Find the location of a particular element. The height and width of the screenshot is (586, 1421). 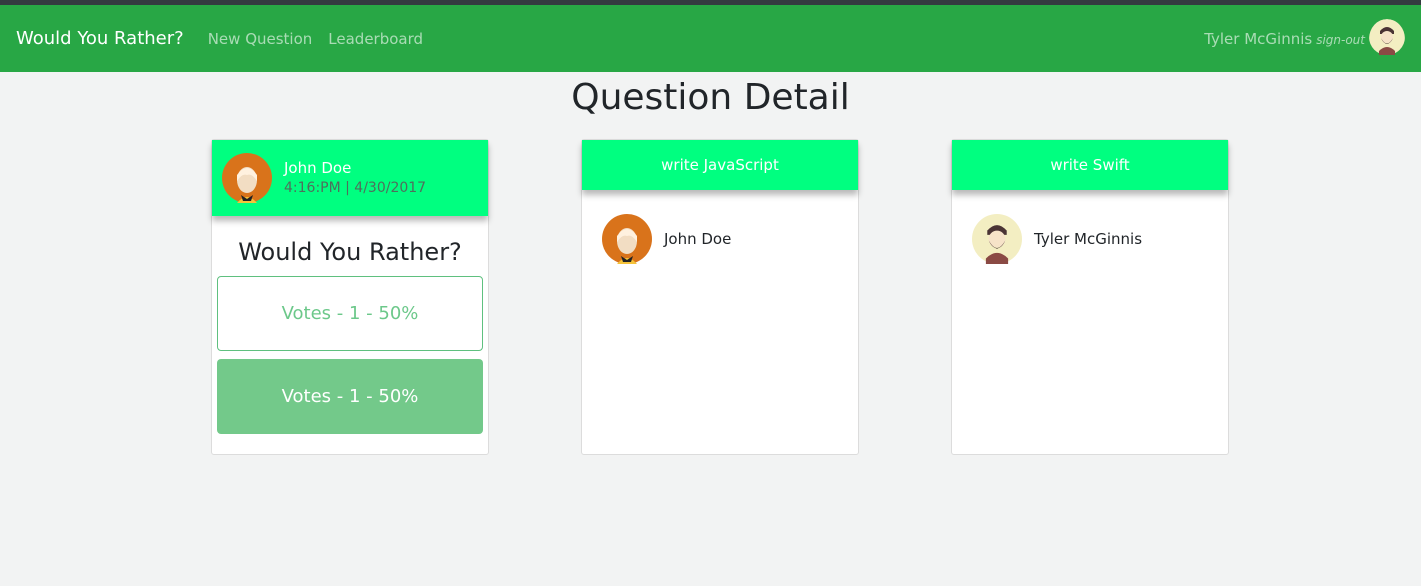

user-avatar is located at coordinates (1387, 38).